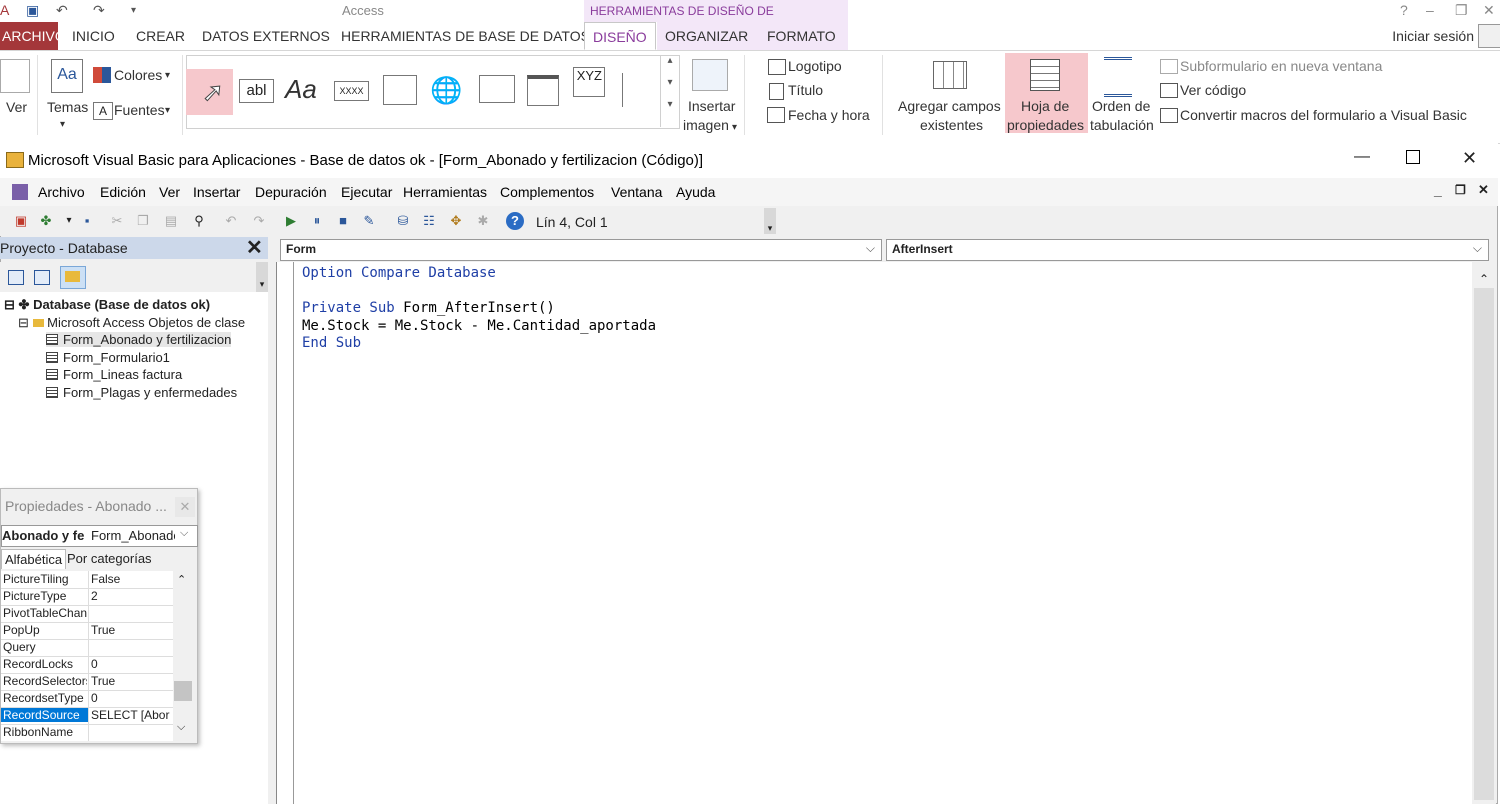  What do you see at coordinates (131, 323) in the screenshot?
I see `tree-folder: ⊟ Microsoft Access Objetos de clase` at bounding box center [131, 323].